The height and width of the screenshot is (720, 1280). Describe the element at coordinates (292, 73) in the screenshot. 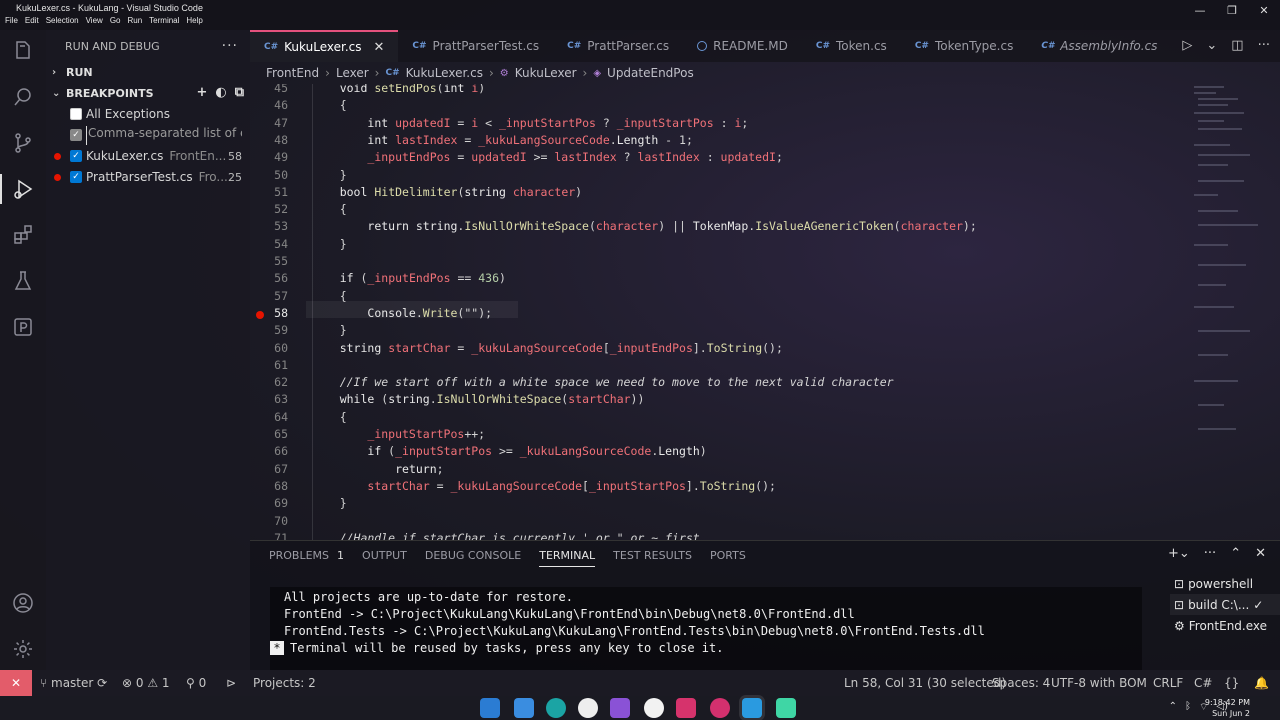

I see `breadcrumb-item: FrontEnd` at that location.